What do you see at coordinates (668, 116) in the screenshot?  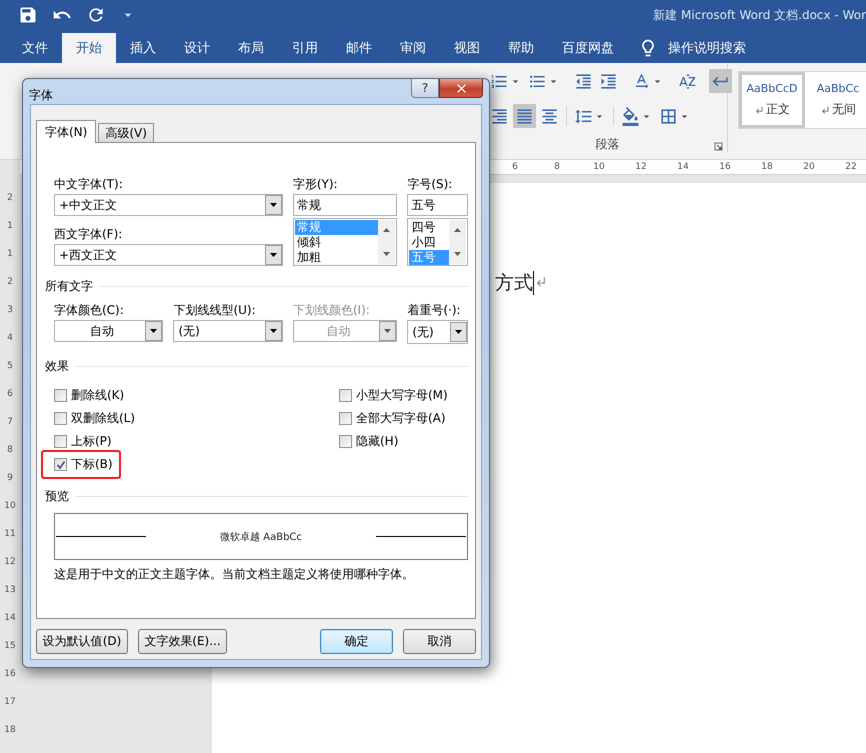 I see `border-grid-icon` at bounding box center [668, 116].